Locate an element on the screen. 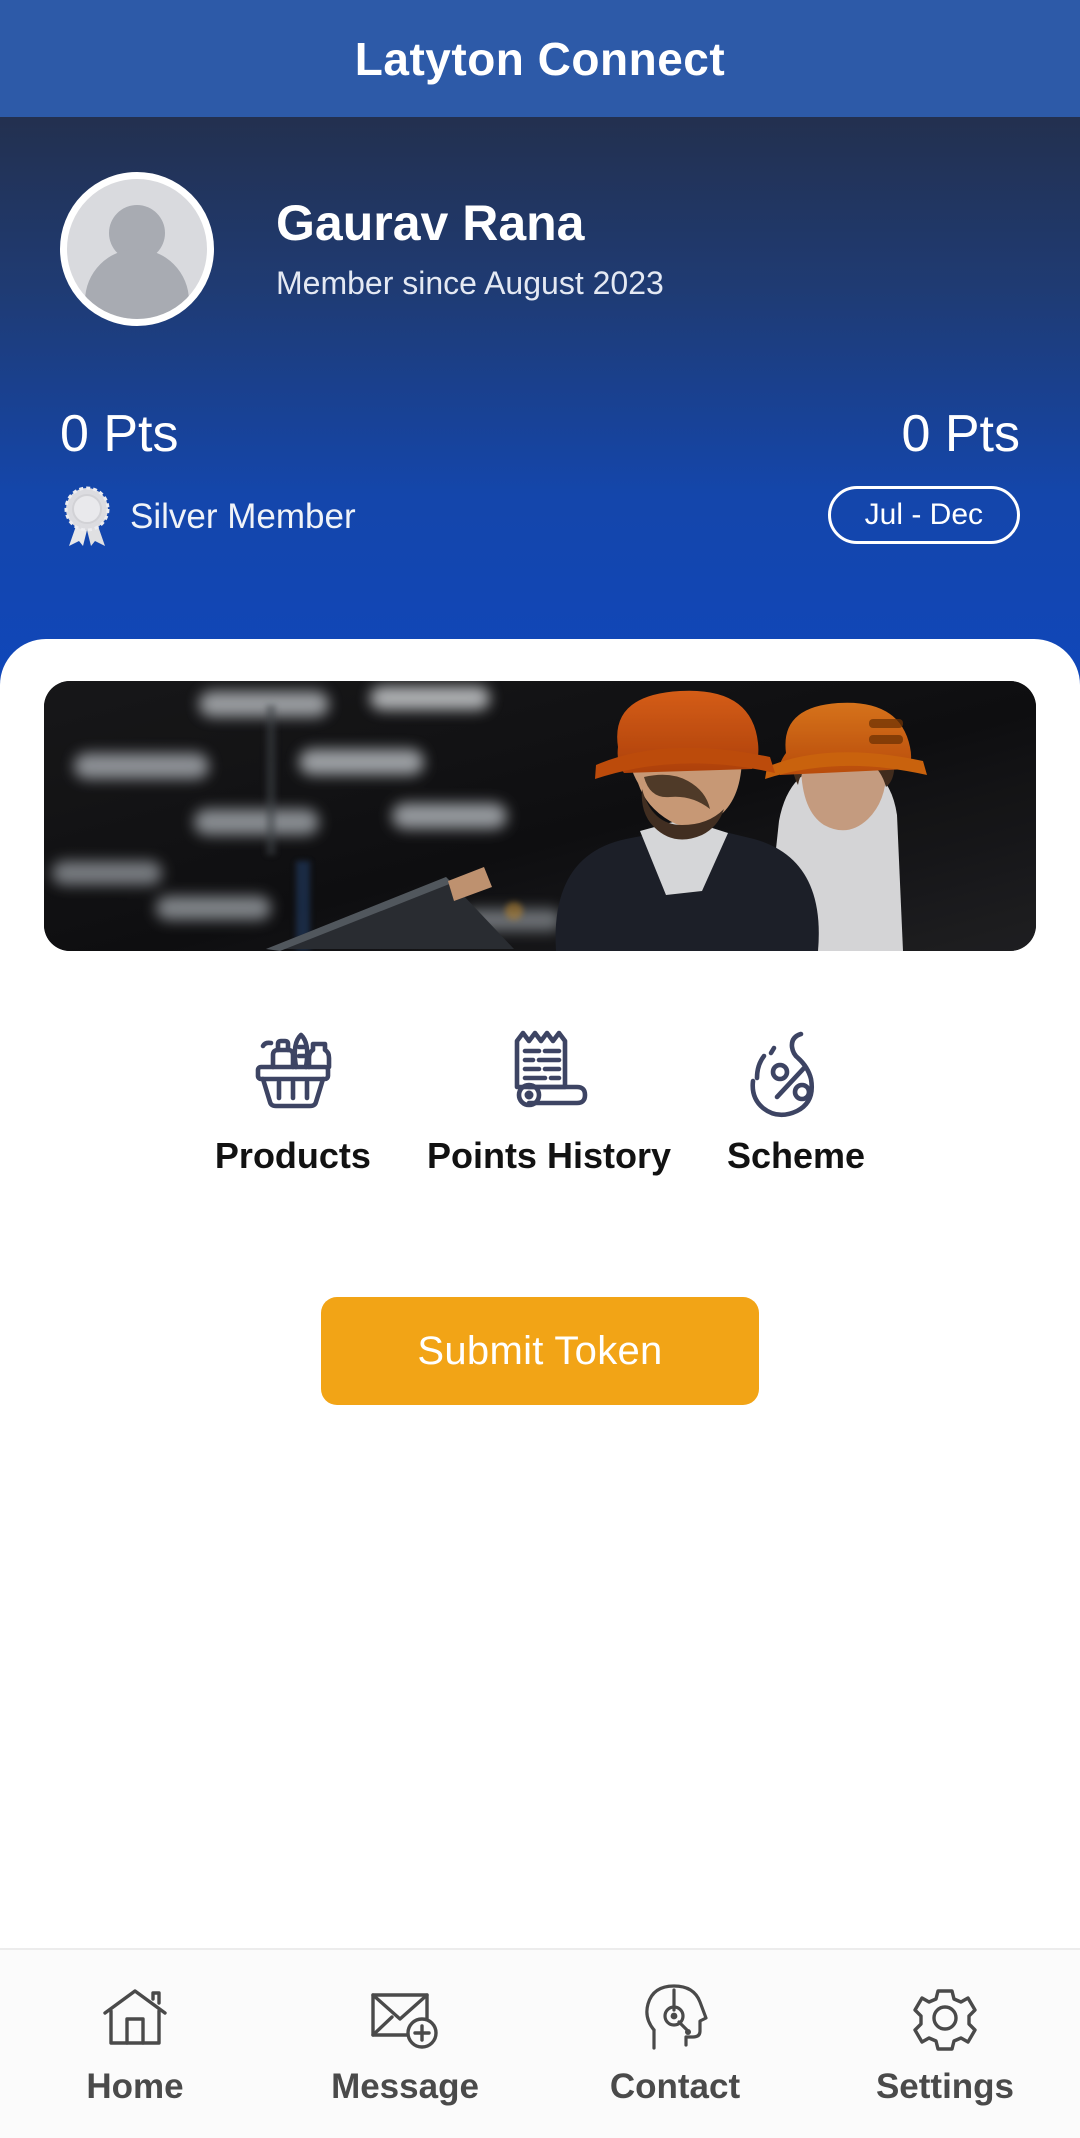 This screenshot has height=2138, width=1080. tier-row: Silver Member is located at coordinates (208, 517).